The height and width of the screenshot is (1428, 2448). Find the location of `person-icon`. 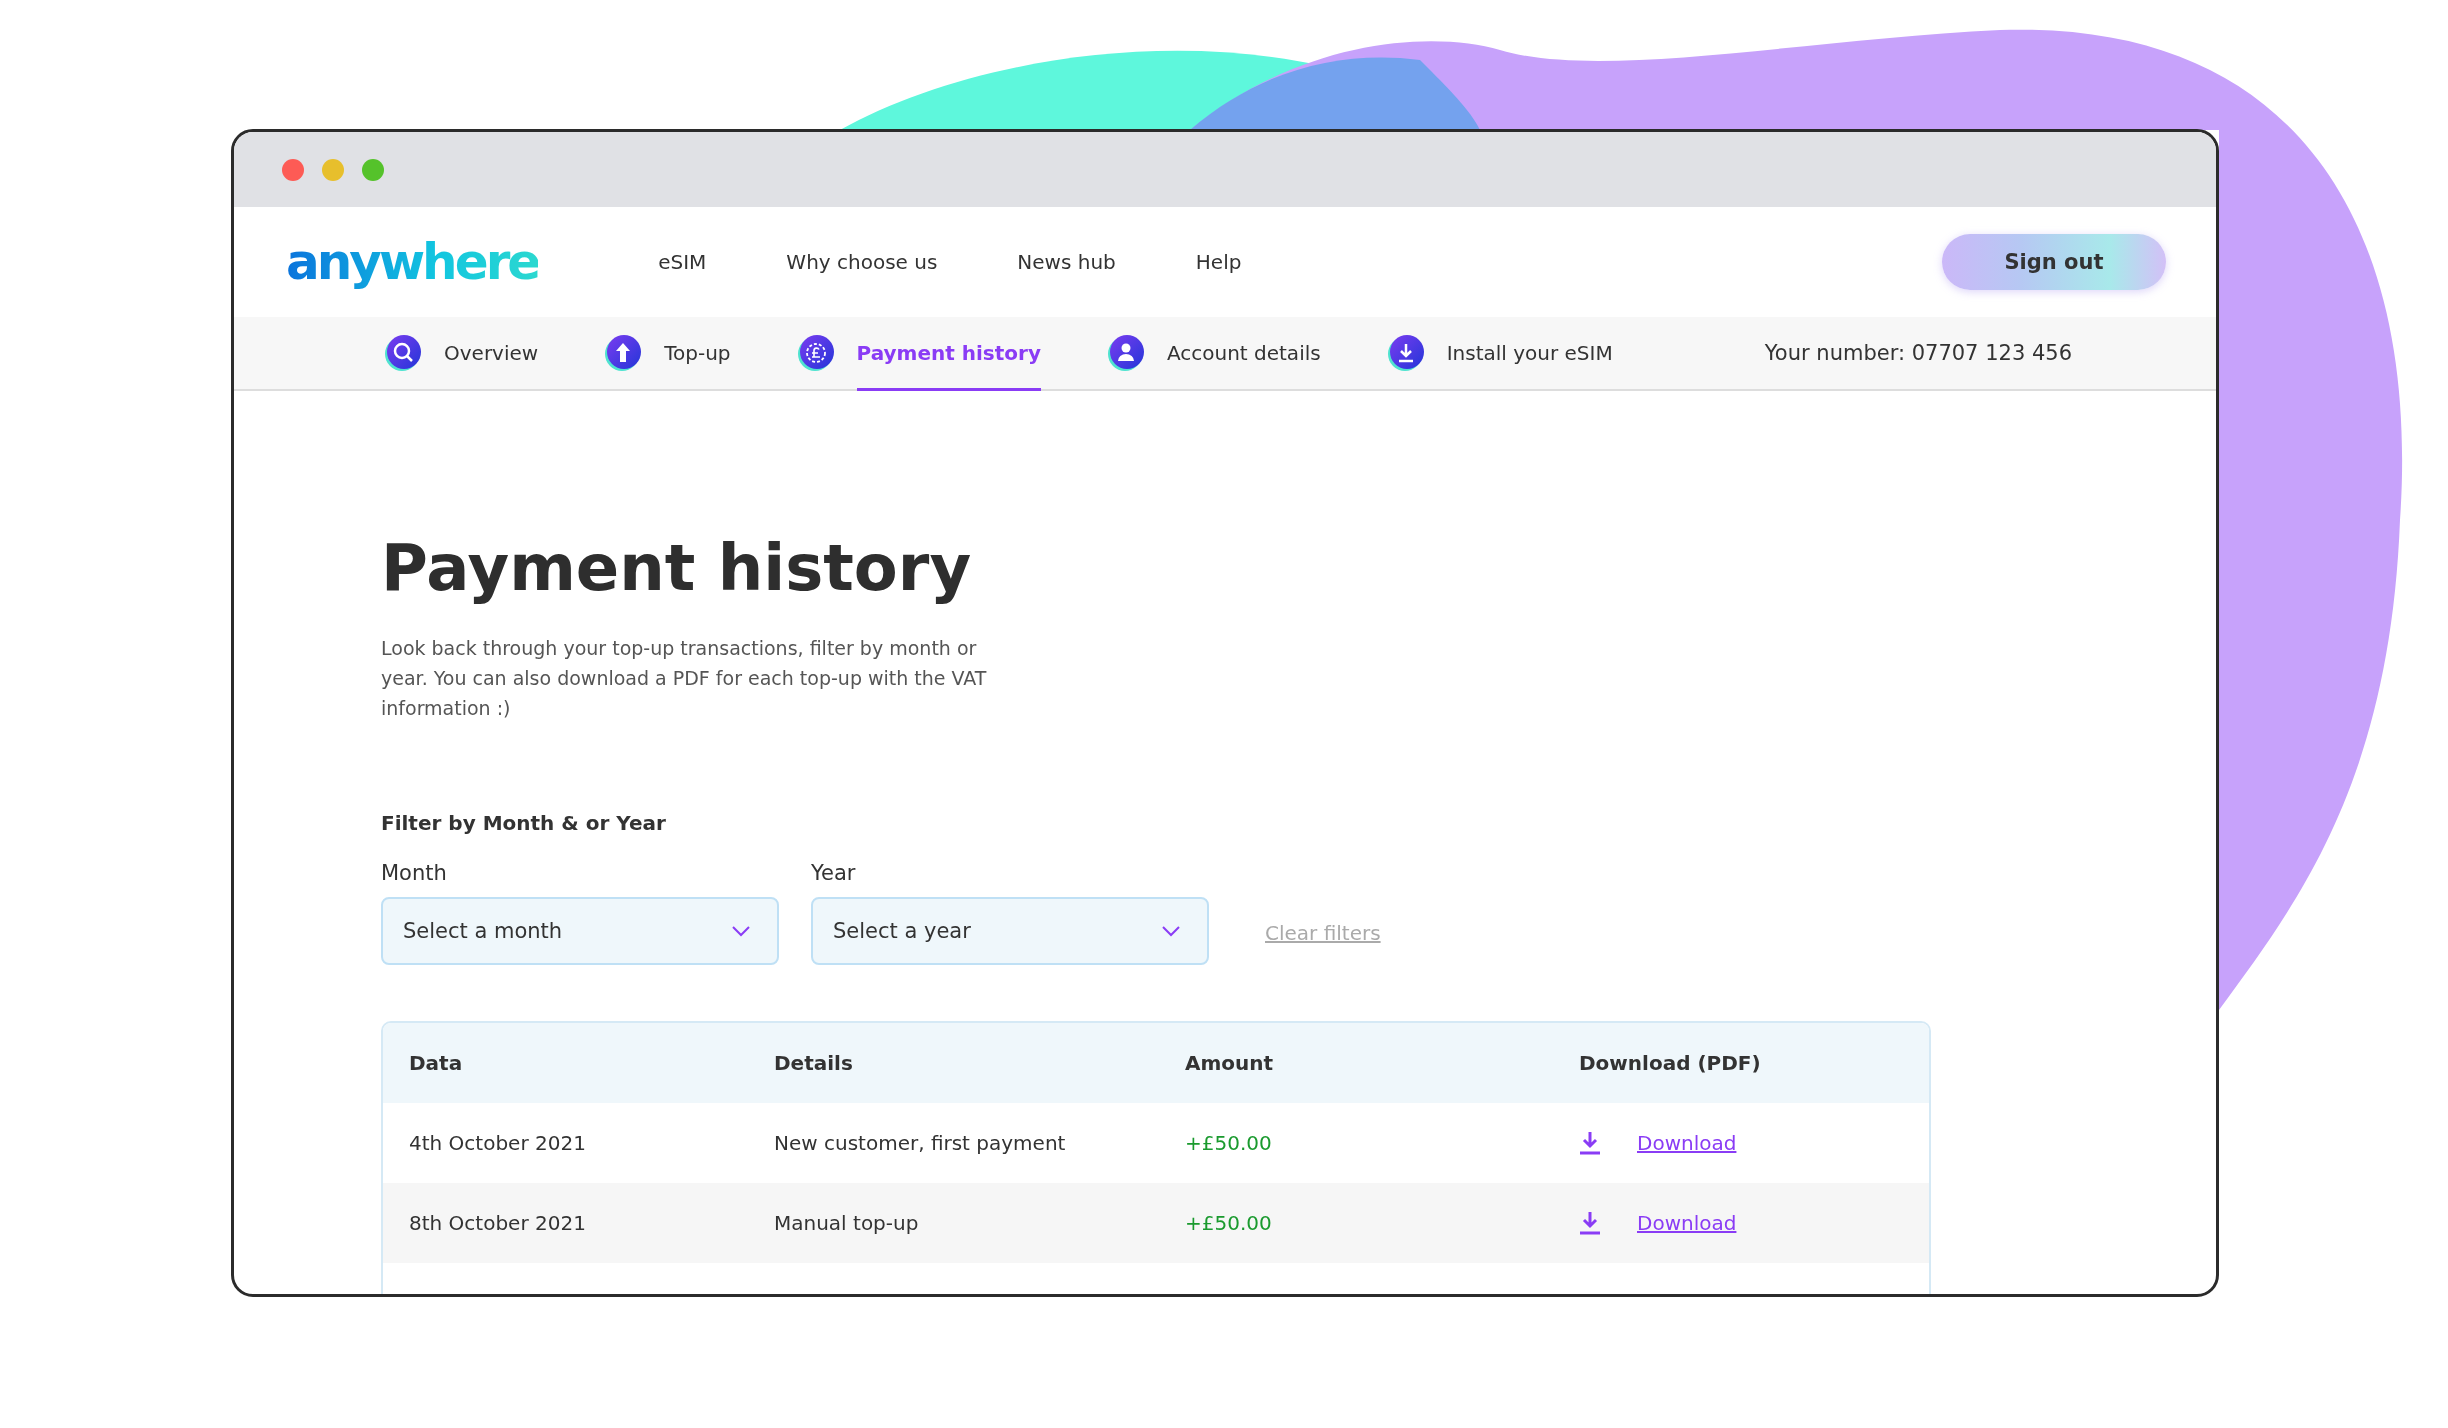

person-icon is located at coordinates (1125, 353).